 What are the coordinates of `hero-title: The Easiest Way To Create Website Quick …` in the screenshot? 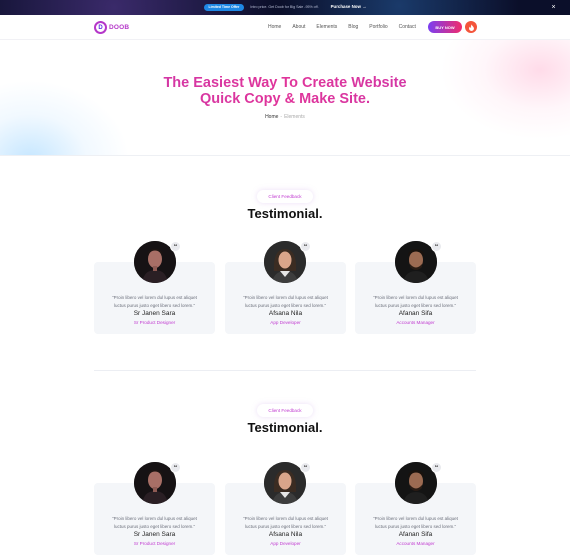 It's located at (285, 91).